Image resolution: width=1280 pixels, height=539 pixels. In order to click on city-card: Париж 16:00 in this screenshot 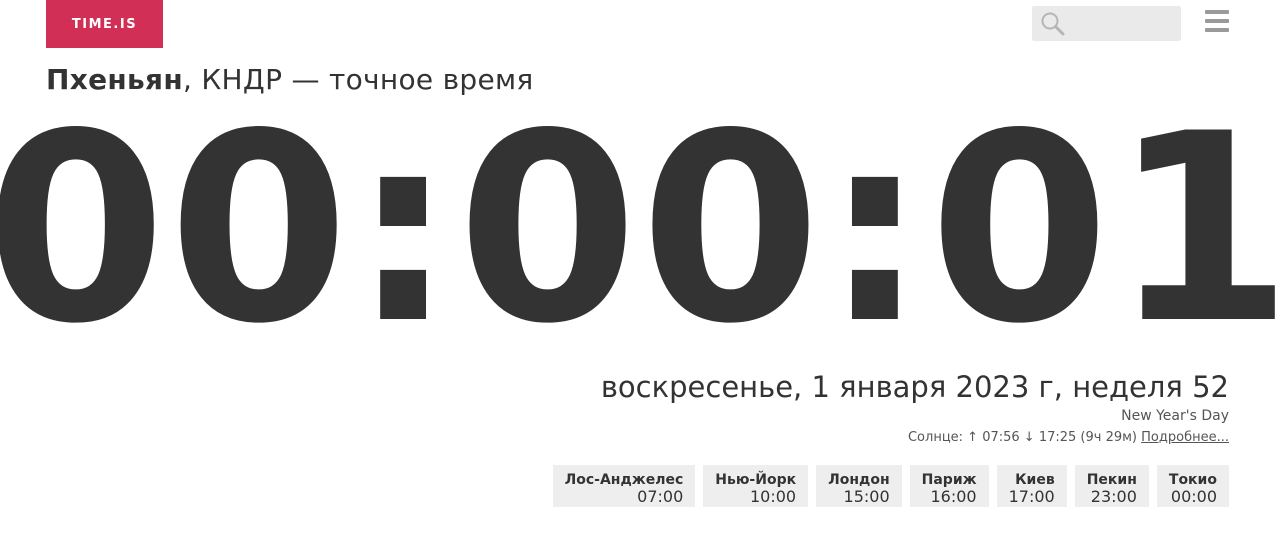, I will do `click(949, 486)`.